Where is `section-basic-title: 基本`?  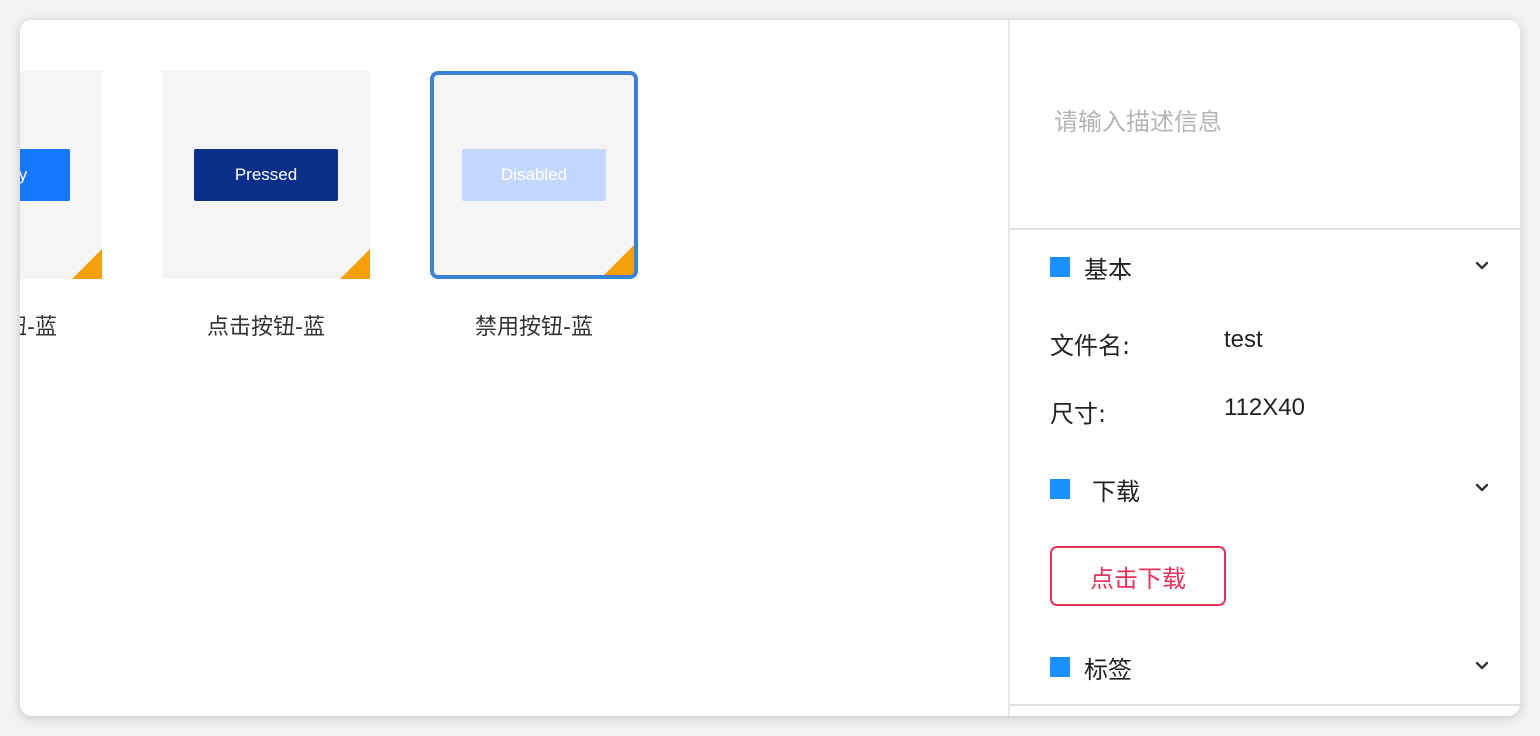
section-basic-title: 基本 is located at coordinates (1108, 270).